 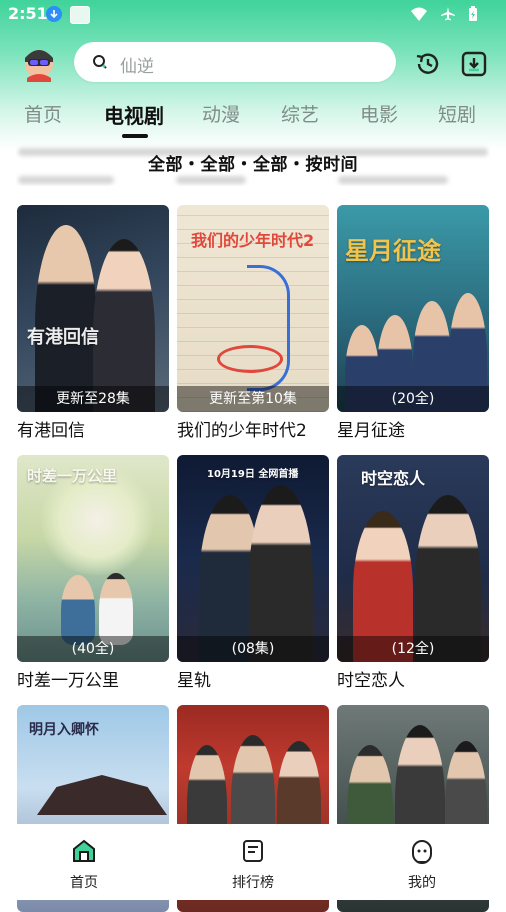 I want to click on episode-badge: (12全), so click(x=413, y=649).